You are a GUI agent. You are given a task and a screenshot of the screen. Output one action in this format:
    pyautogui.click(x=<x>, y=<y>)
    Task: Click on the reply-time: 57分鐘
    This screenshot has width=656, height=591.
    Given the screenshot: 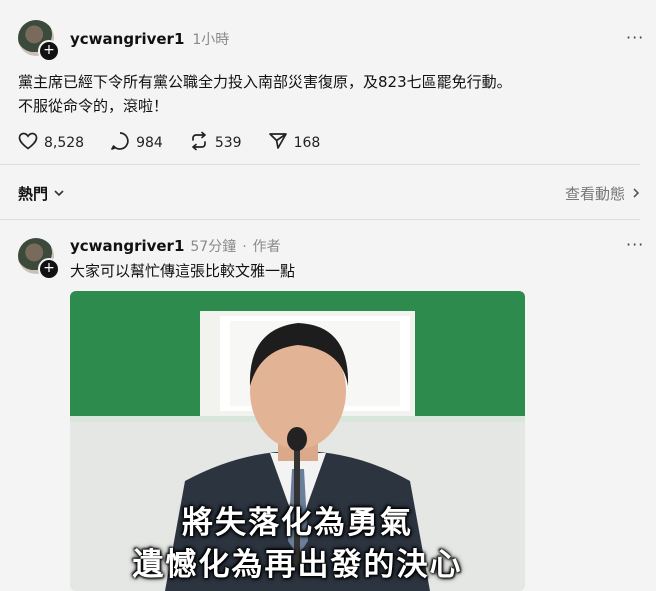 What is the action you would take?
    pyautogui.click(x=213, y=246)
    